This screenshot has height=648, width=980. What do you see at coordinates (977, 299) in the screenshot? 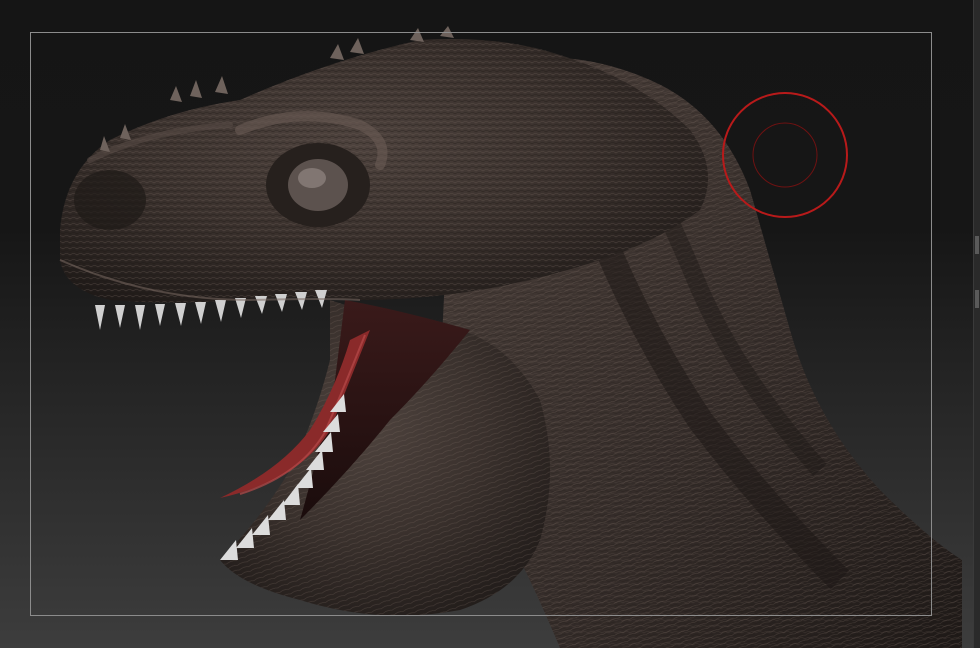
I see `scrollbar-grip-bottom` at bounding box center [977, 299].